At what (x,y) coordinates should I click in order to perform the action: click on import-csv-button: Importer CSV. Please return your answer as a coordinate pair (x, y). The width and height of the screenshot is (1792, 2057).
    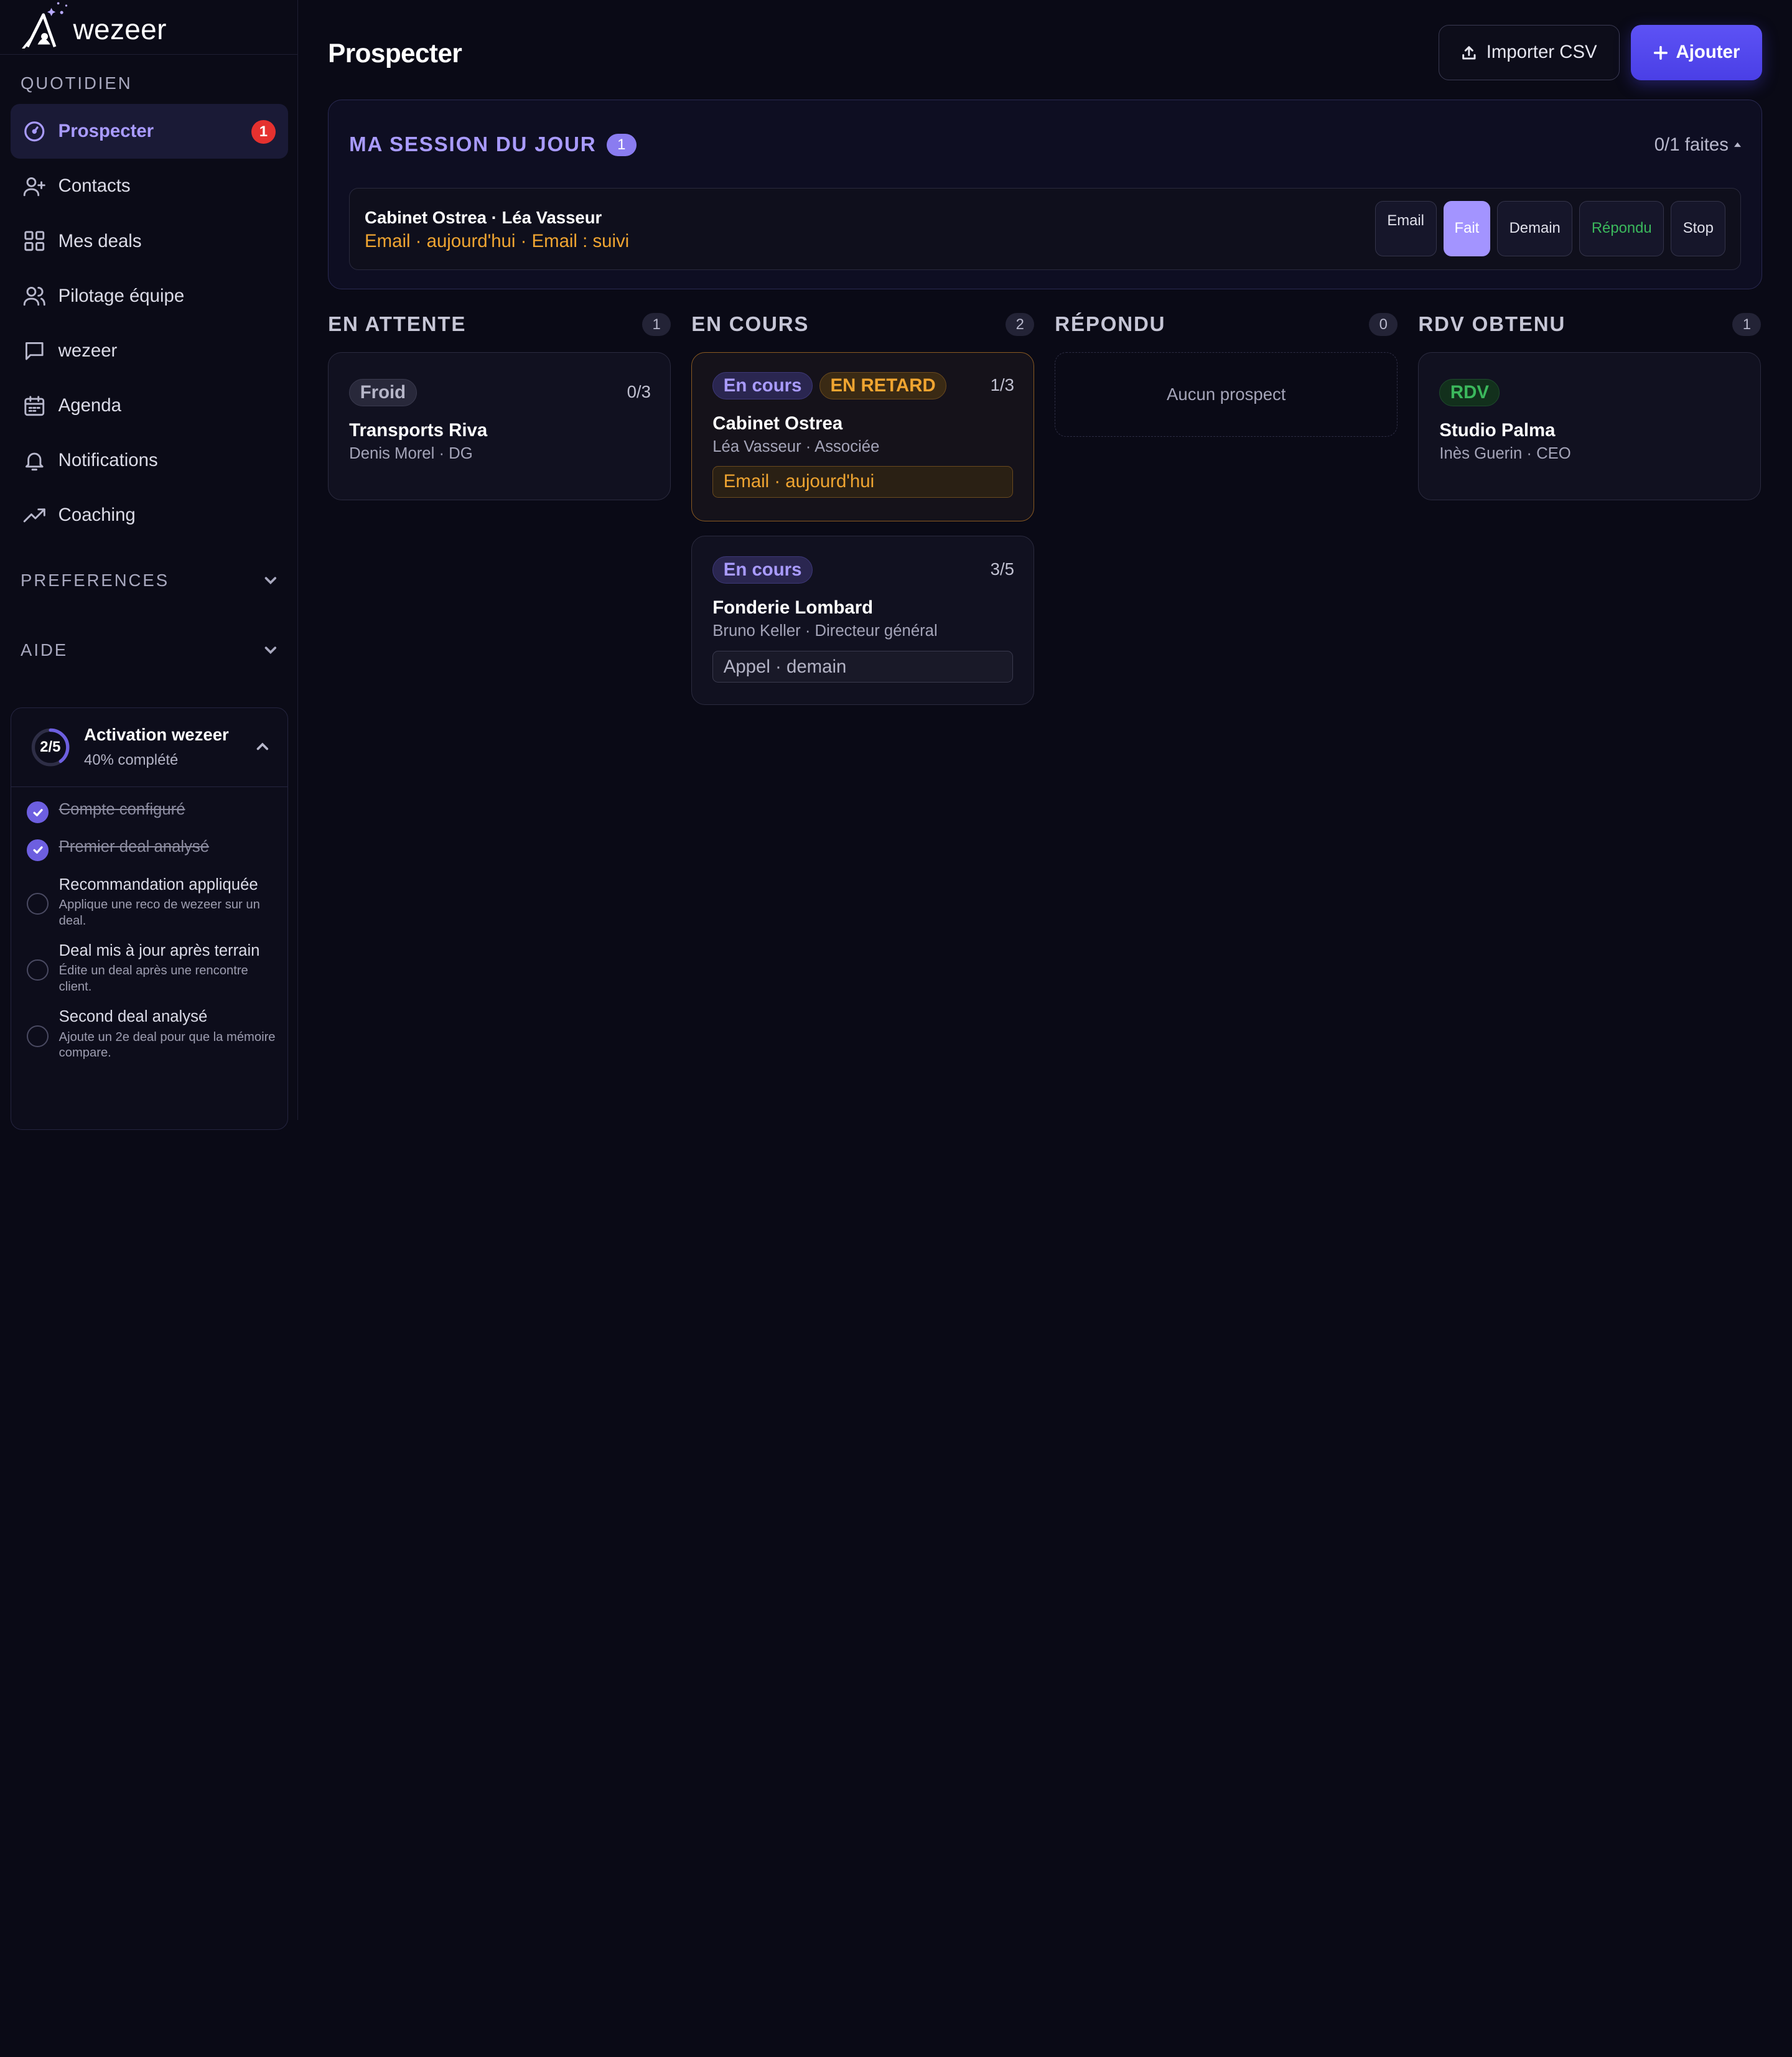
    Looking at the image, I should click on (1529, 52).